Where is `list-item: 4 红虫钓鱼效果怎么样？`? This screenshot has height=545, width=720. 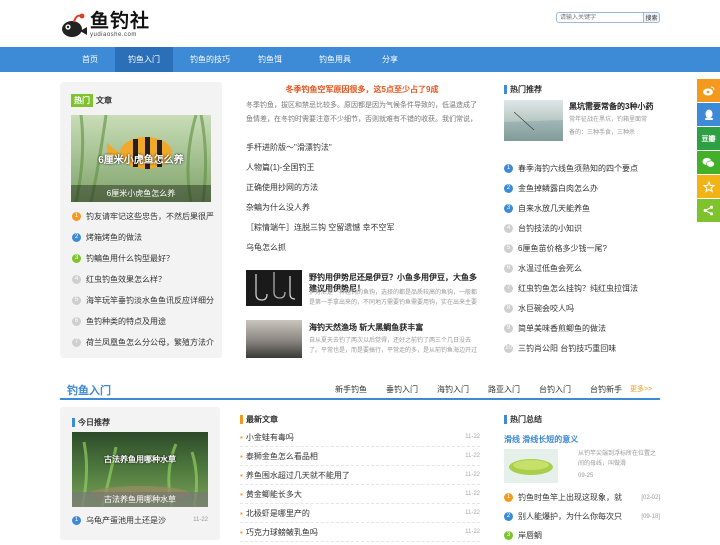
list-item: 4 红虫钓鱼效果怎么样？ is located at coordinates (144, 279).